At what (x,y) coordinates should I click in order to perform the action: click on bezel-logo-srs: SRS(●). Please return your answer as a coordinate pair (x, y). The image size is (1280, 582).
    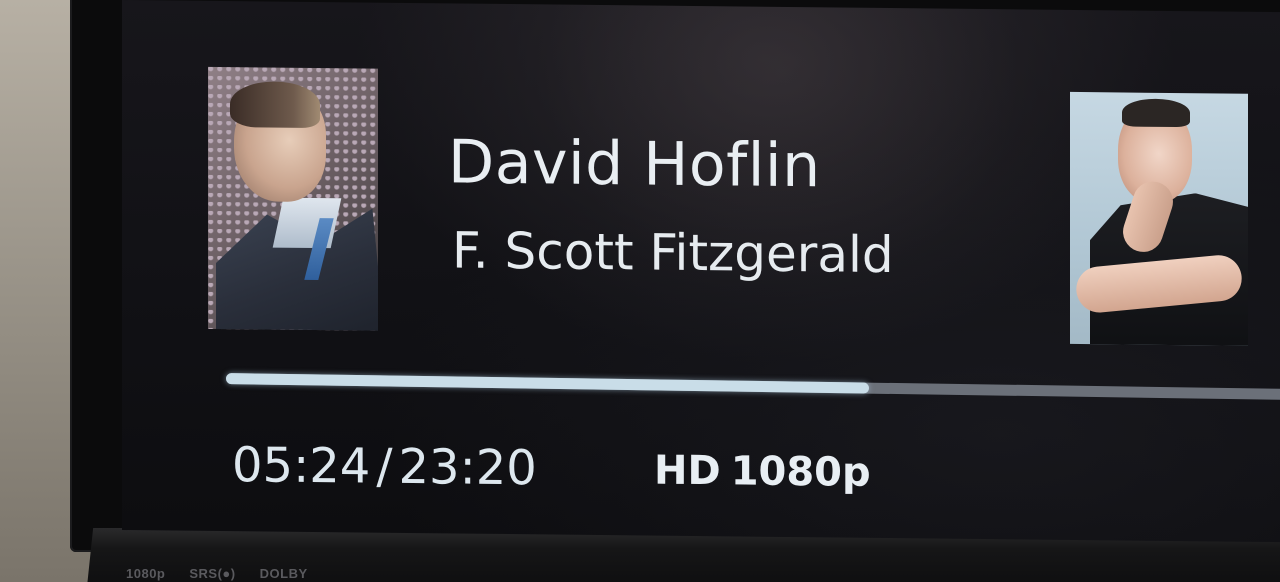
    Looking at the image, I should click on (212, 573).